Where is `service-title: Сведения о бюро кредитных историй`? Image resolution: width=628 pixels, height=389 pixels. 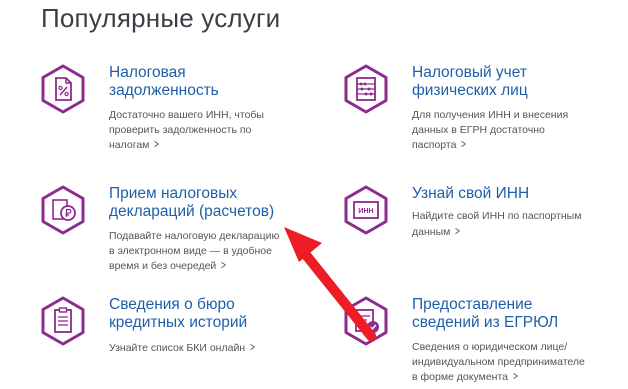 service-title: Сведения о бюро кредитных историй is located at coordinates (214, 314).